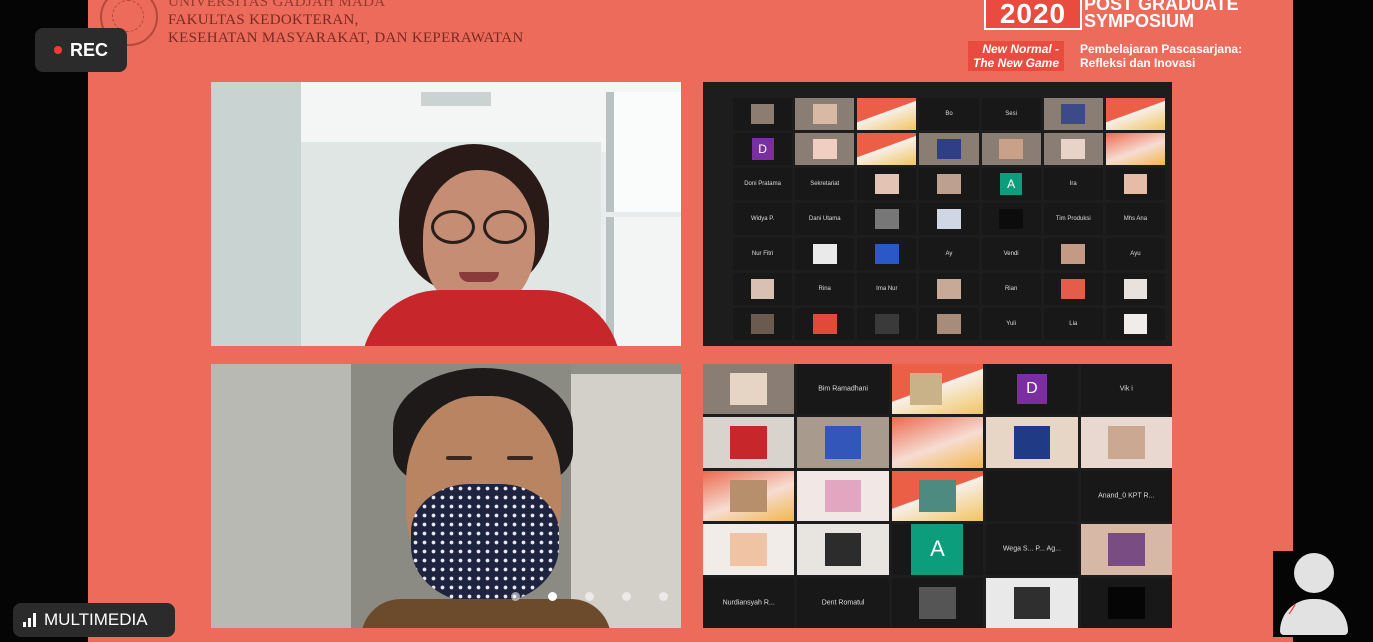 Image resolution: width=1373 pixels, height=642 pixels. Describe the element at coordinates (94, 620) in the screenshot. I see `network-badge: MULTIMEDIA` at that location.